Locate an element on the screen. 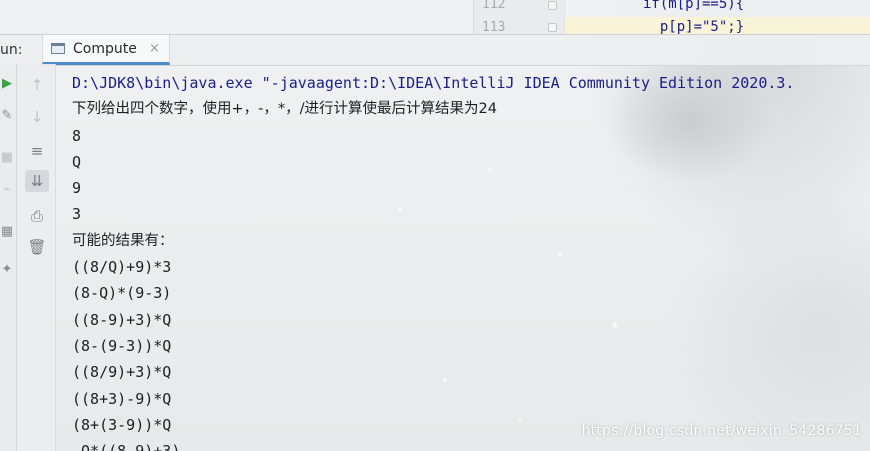 The width and height of the screenshot is (870, 451). console-icon is located at coordinates (58, 48).